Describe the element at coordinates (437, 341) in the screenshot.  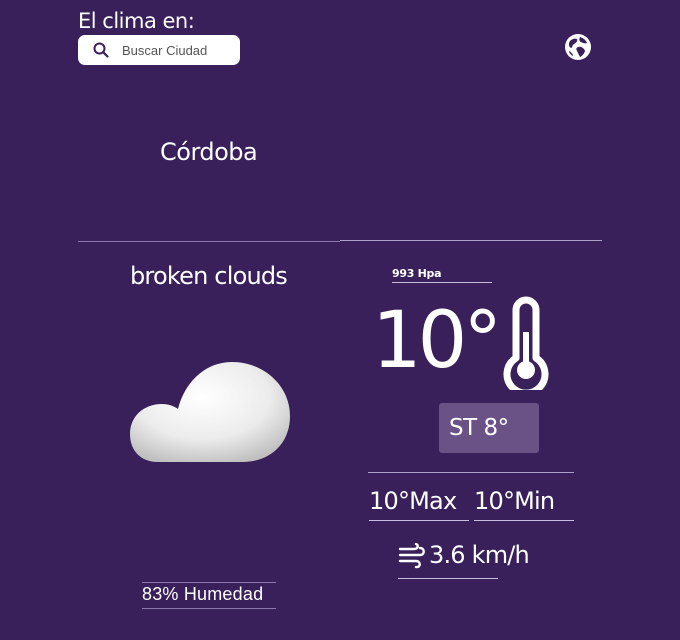
I see `temperature-value: 10°` at that location.